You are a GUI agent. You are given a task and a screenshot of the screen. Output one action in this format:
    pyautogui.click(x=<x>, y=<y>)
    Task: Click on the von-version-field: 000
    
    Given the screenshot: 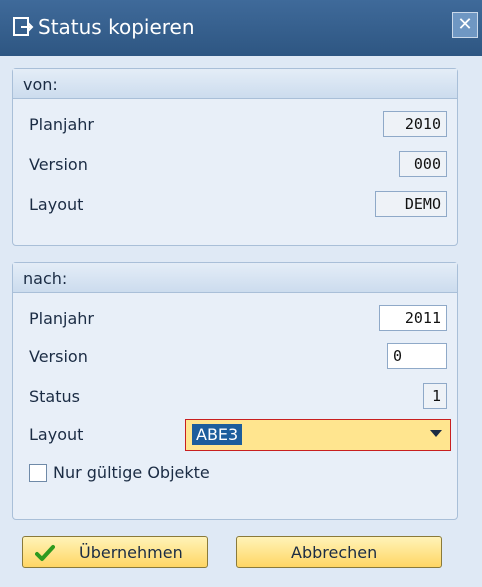 What is the action you would take?
    pyautogui.click(x=423, y=164)
    